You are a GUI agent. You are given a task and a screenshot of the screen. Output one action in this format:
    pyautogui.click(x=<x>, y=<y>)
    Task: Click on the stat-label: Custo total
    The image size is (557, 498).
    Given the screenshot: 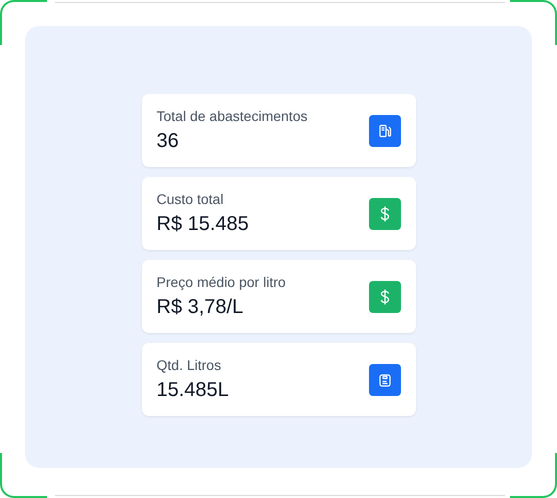 What is the action you would take?
    pyautogui.click(x=190, y=199)
    